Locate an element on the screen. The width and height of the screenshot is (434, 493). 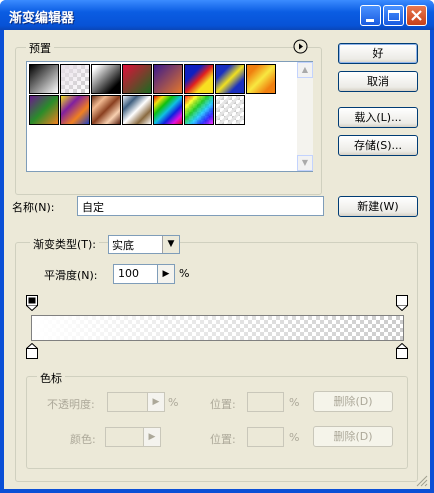
gradient-preview-bar is located at coordinates (217, 328).